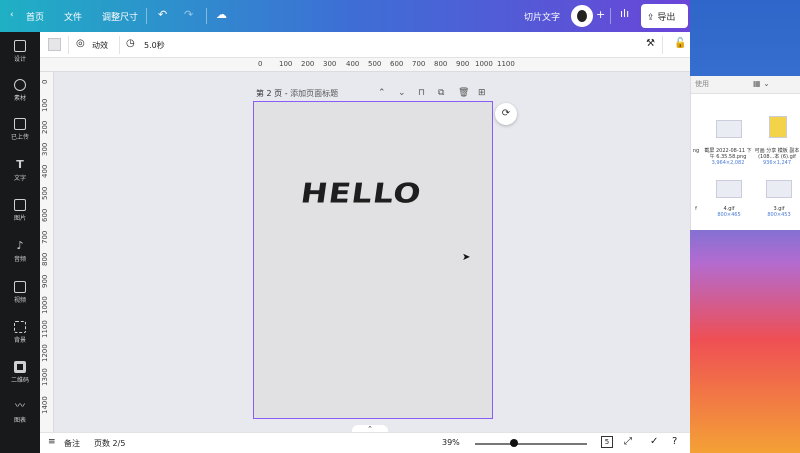 The height and width of the screenshot is (453, 800). What do you see at coordinates (73, 16) in the screenshot?
I see `file-menu: 文件` at bounding box center [73, 16].